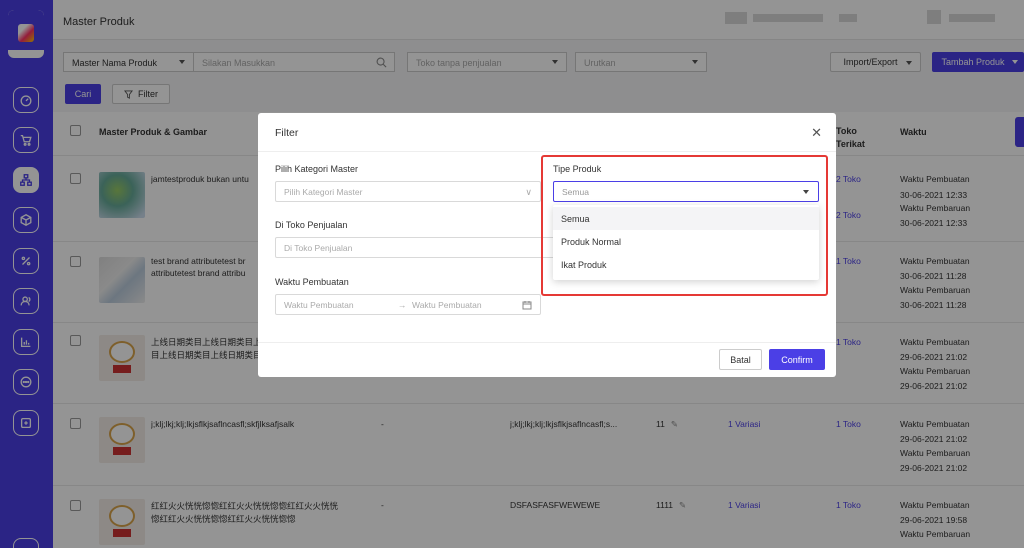  I want to click on date-end-placeholder: Waktu Pembuatan, so click(447, 305).